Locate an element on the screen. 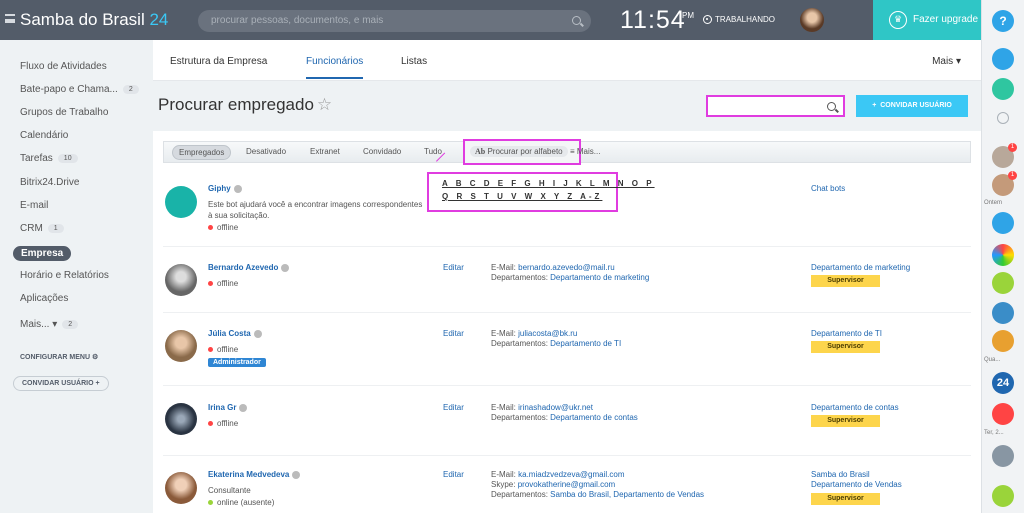  tab-employees: Funcionários is located at coordinates (335, 67).